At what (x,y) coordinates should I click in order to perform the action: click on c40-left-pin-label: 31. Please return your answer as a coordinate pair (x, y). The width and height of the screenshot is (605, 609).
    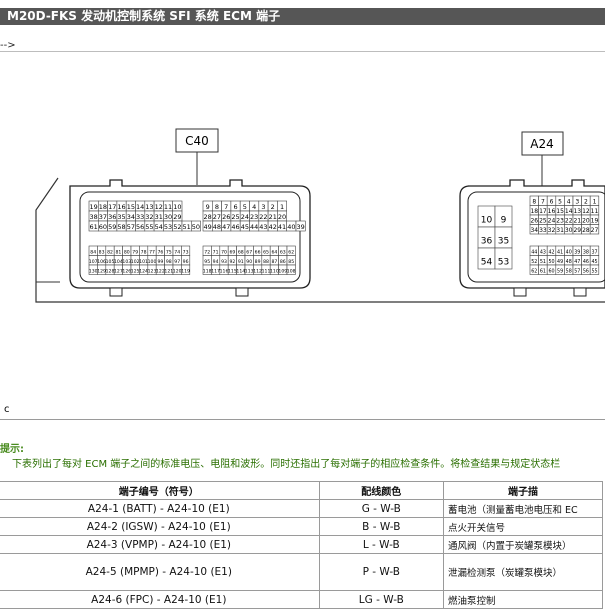
    Looking at the image, I should click on (159, 217).